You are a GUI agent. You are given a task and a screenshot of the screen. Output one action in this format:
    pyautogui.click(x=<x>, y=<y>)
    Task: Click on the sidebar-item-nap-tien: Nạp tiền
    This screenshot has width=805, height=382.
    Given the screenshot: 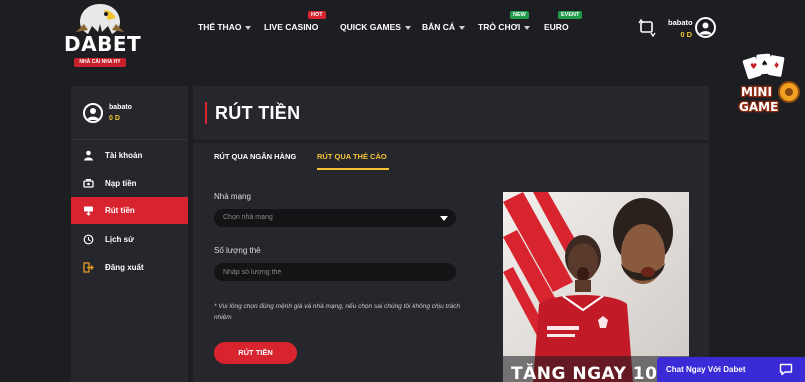 What is the action you would take?
    pyautogui.click(x=129, y=183)
    